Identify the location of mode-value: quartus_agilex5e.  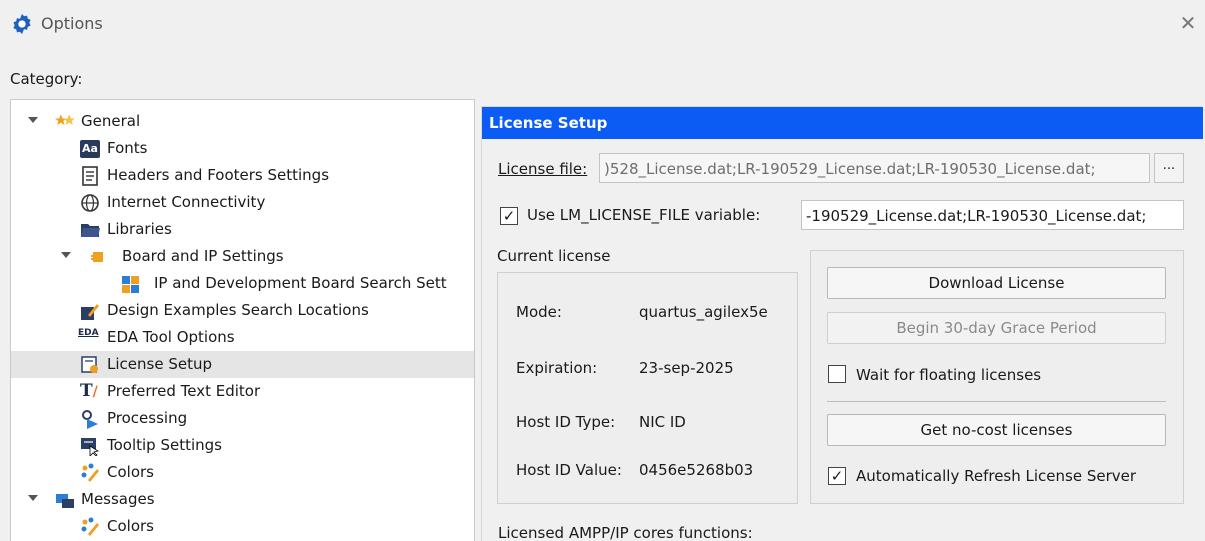
(703, 312).